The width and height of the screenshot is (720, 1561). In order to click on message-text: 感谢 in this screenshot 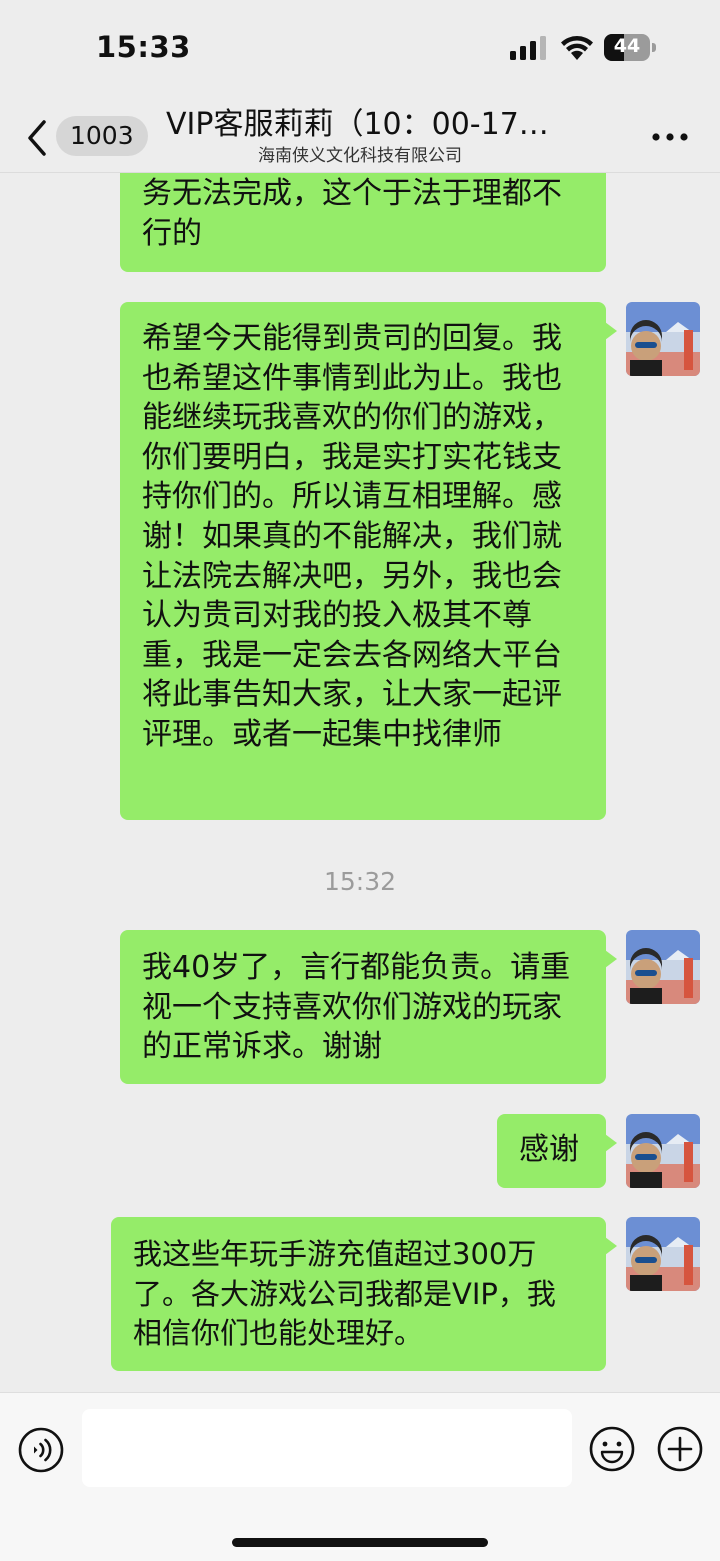, I will do `click(549, 1149)`.